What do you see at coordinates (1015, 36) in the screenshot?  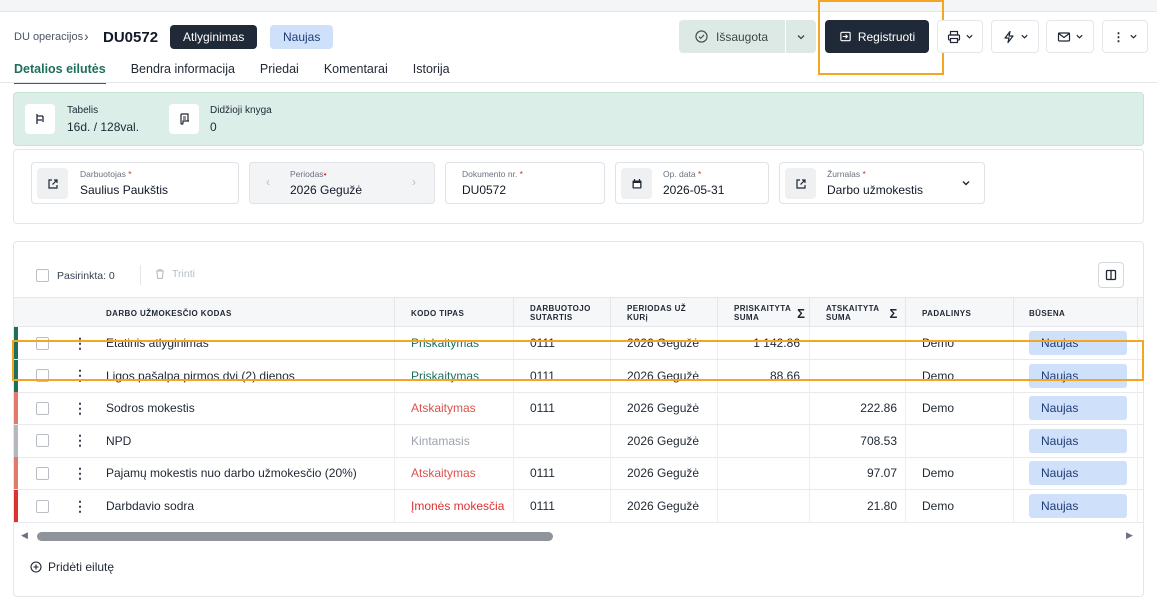 I see `actions-button` at bounding box center [1015, 36].